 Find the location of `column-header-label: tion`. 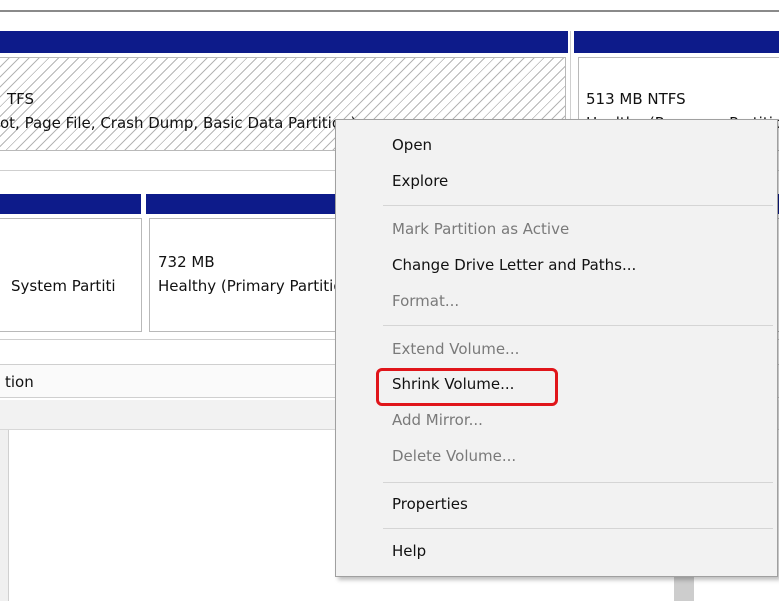

column-header-label: tion is located at coordinates (19, 382).